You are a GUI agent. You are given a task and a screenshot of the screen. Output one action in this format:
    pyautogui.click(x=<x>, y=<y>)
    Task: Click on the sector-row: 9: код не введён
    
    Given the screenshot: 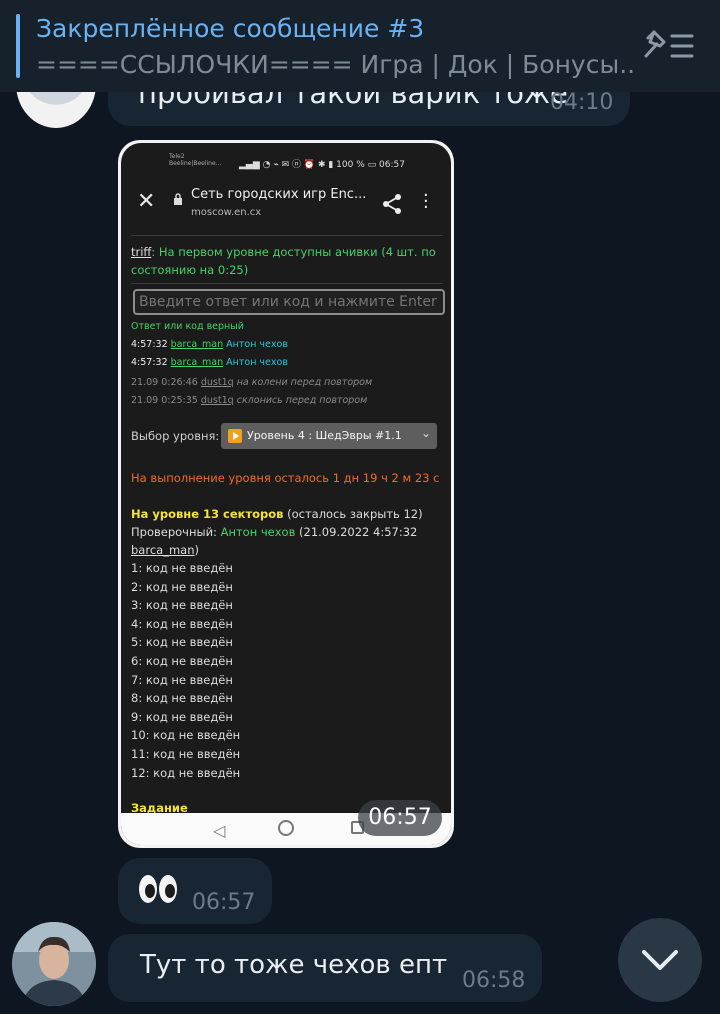 What is the action you would take?
    pyautogui.click(x=182, y=716)
    